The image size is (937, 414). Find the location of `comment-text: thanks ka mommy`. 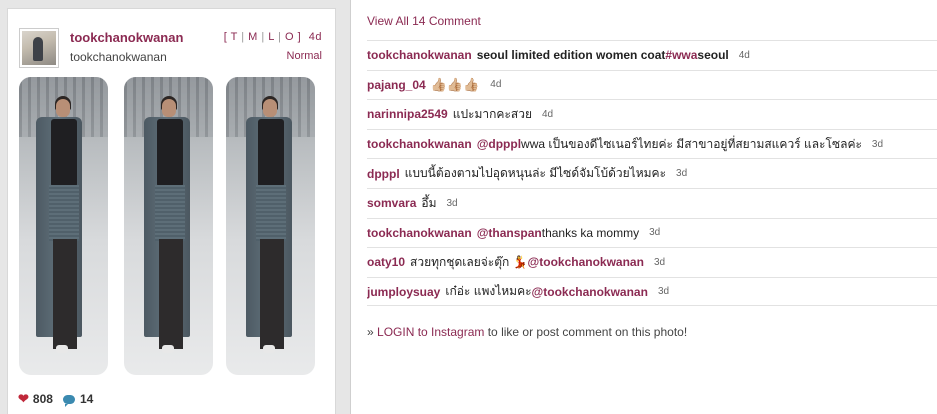

comment-text: thanks ka mommy is located at coordinates (590, 232).